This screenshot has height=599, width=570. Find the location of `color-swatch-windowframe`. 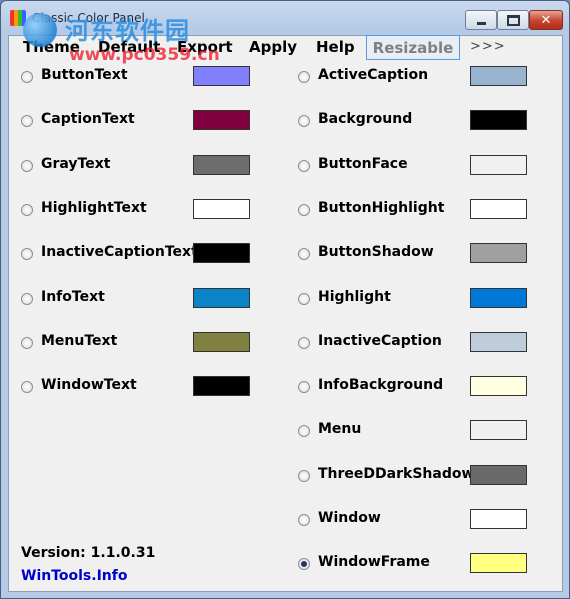

color-swatch-windowframe is located at coordinates (498, 563).